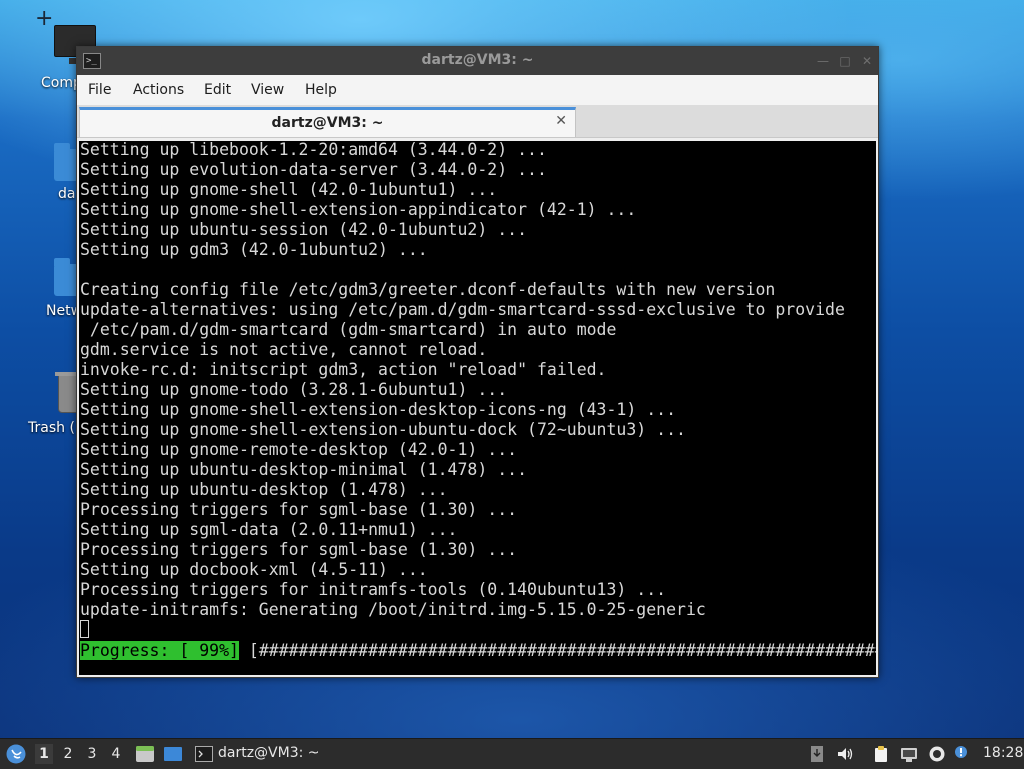  What do you see at coordinates (44, 19) in the screenshot?
I see `add-icon: +` at bounding box center [44, 19].